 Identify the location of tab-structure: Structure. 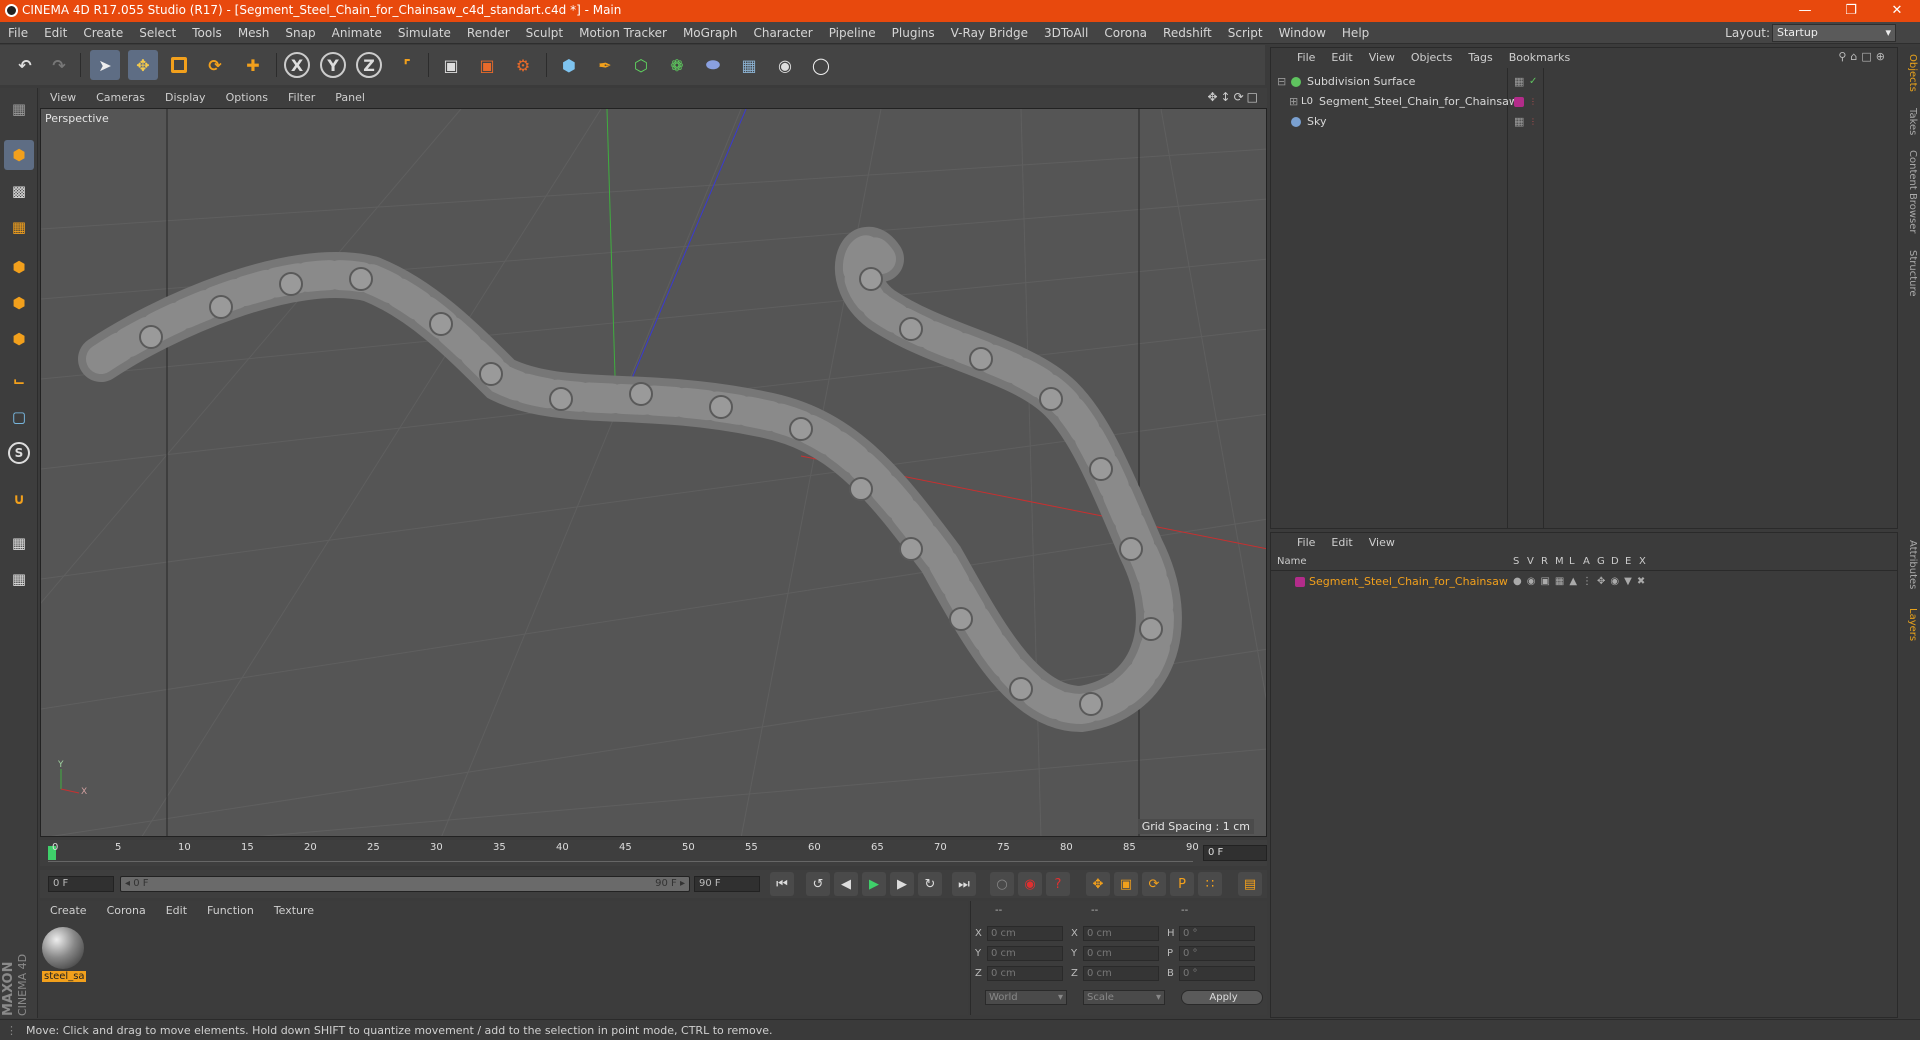
(1910, 273).